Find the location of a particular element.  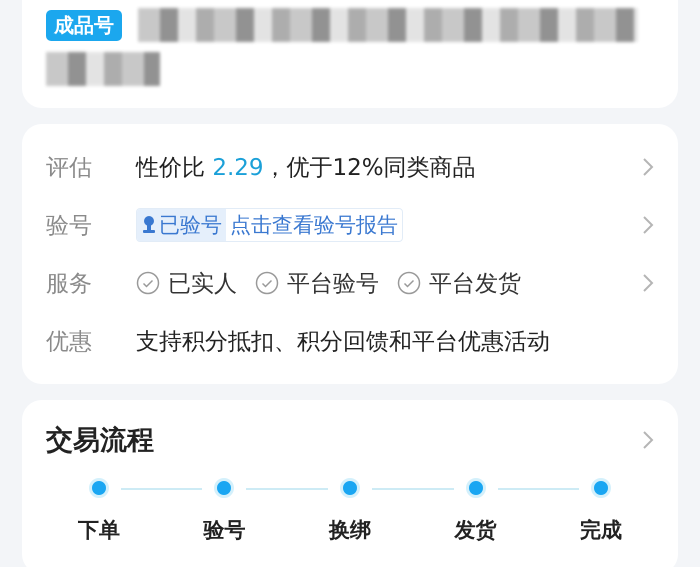

section-title: 交易流程 is located at coordinates (100, 441).